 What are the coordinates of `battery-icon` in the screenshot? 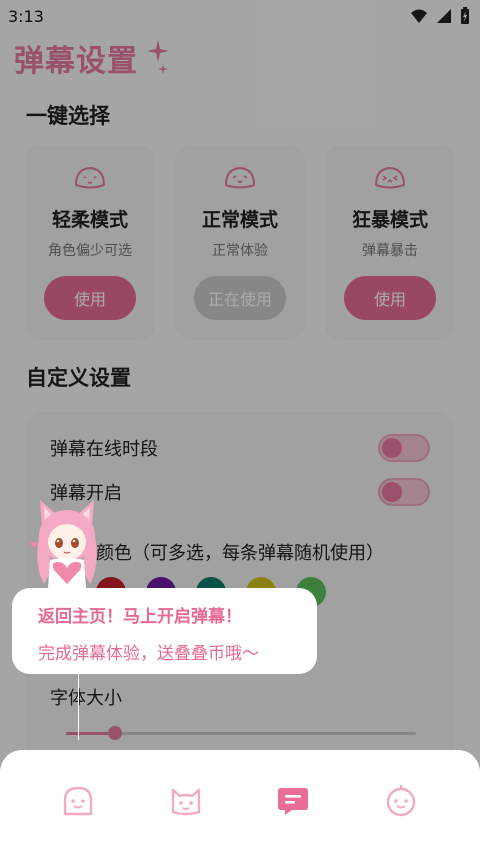 It's located at (465, 15).